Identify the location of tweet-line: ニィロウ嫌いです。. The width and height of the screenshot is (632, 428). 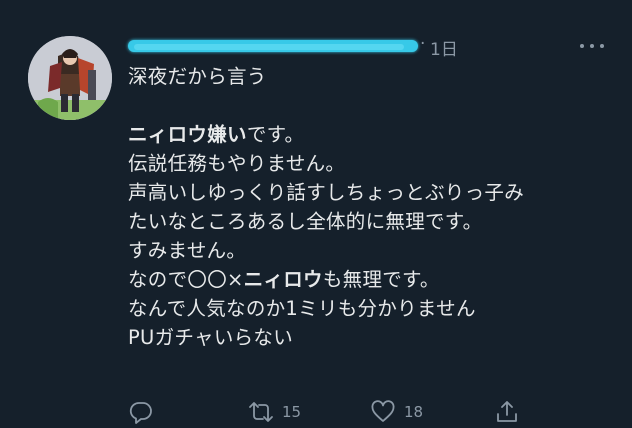
(368, 134).